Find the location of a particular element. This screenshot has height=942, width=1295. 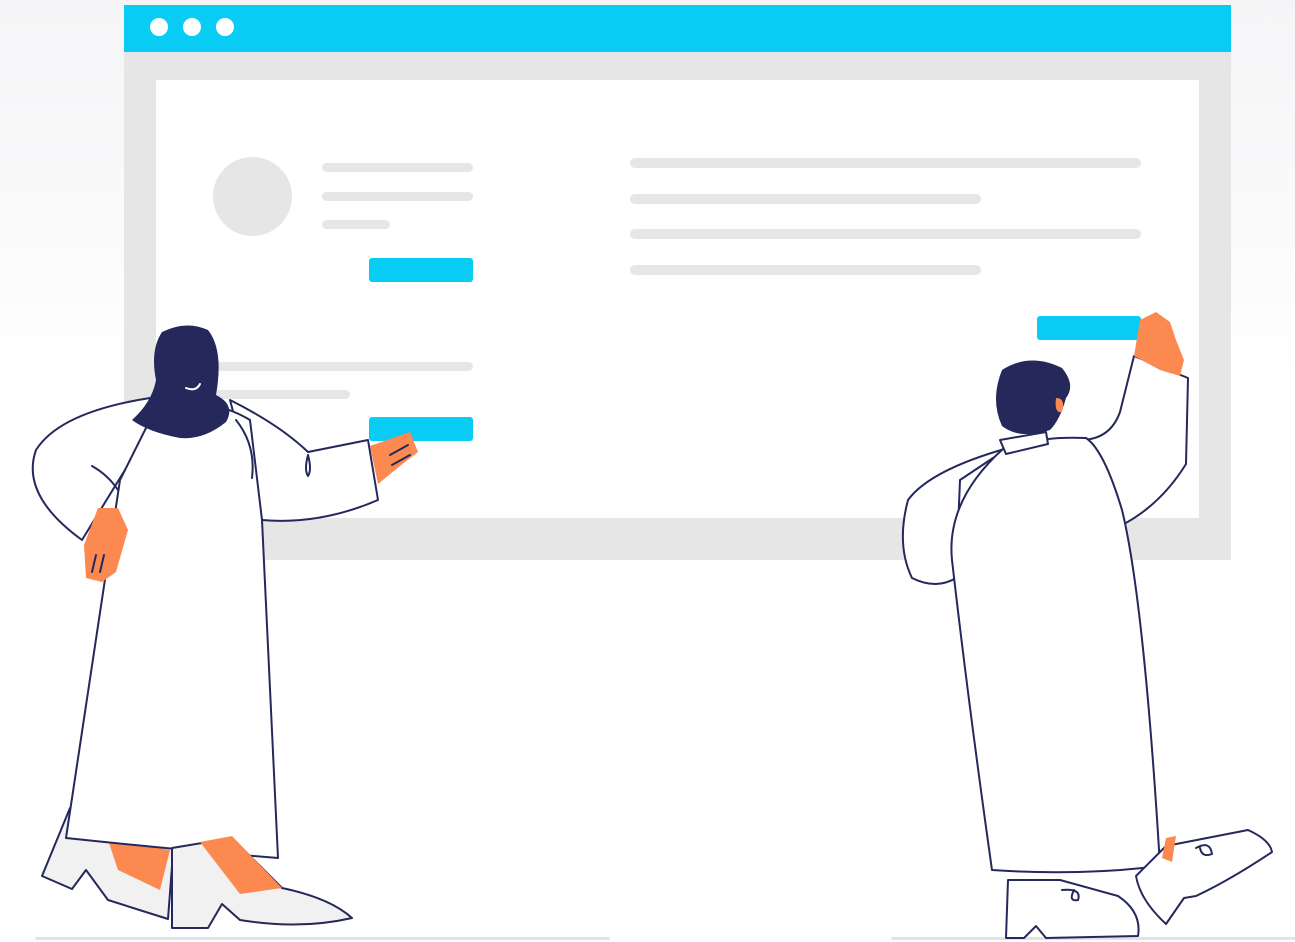

person-left-front-shoe is located at coordinates (262, 883).